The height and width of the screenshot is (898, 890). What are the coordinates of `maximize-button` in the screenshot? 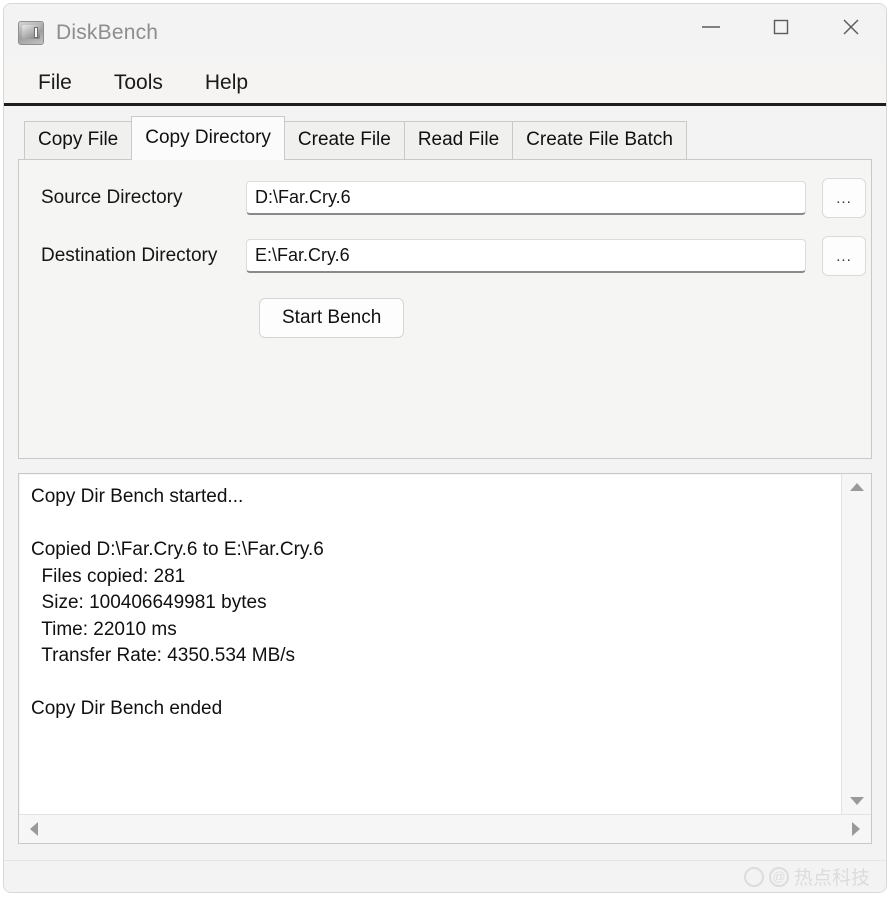 It's located at (781, 27).